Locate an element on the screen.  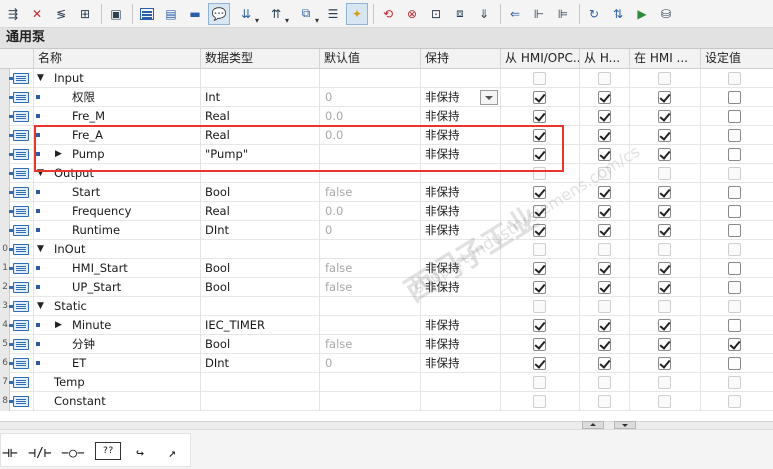
open-all-icon: ⇊ ▾ is located at coordinates (246, 14).